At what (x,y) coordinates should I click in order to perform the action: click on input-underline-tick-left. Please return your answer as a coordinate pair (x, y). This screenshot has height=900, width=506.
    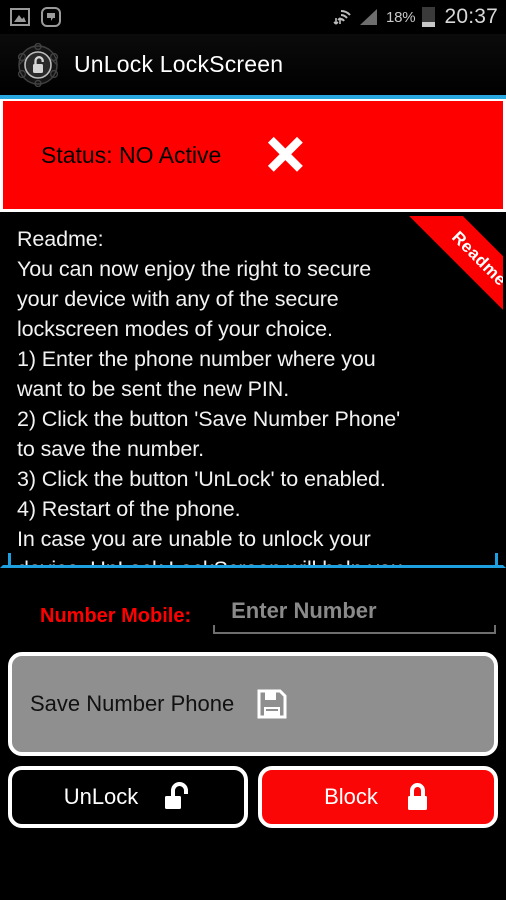
    Looking at the image, I should click on (214, 629).